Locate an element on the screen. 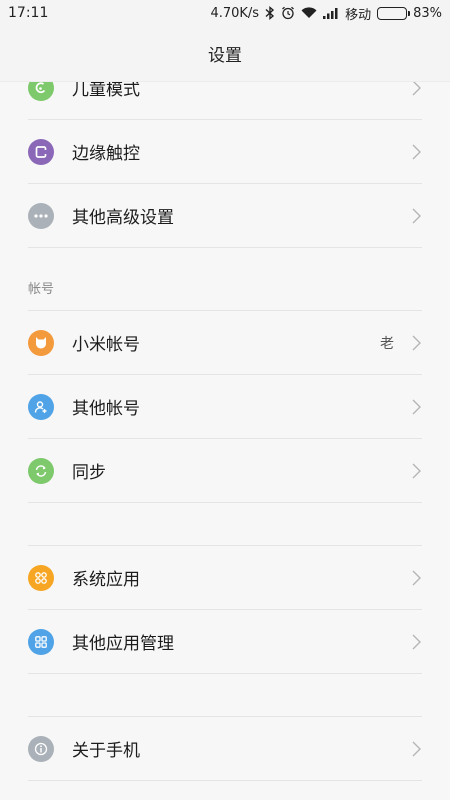 Image resolution: width=450 pixels, height=800 pixels. mi-account-icon is located at coordinates (41, 342).